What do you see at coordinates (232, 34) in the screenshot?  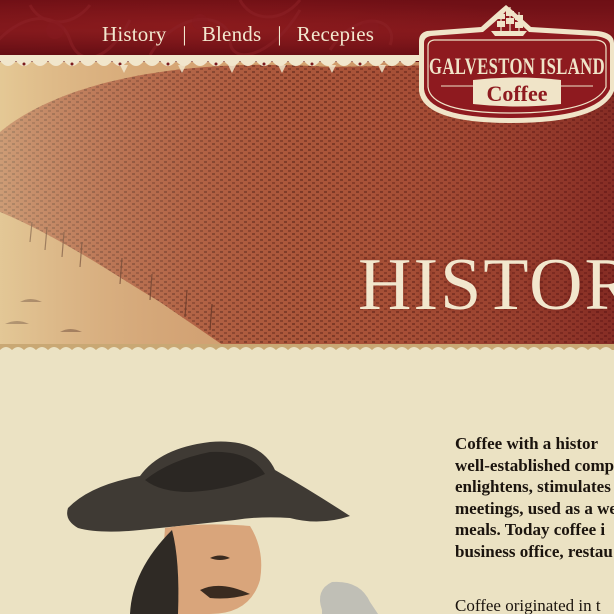 I see `nav-link-blends: Blends` at bounding box center [232, 34].